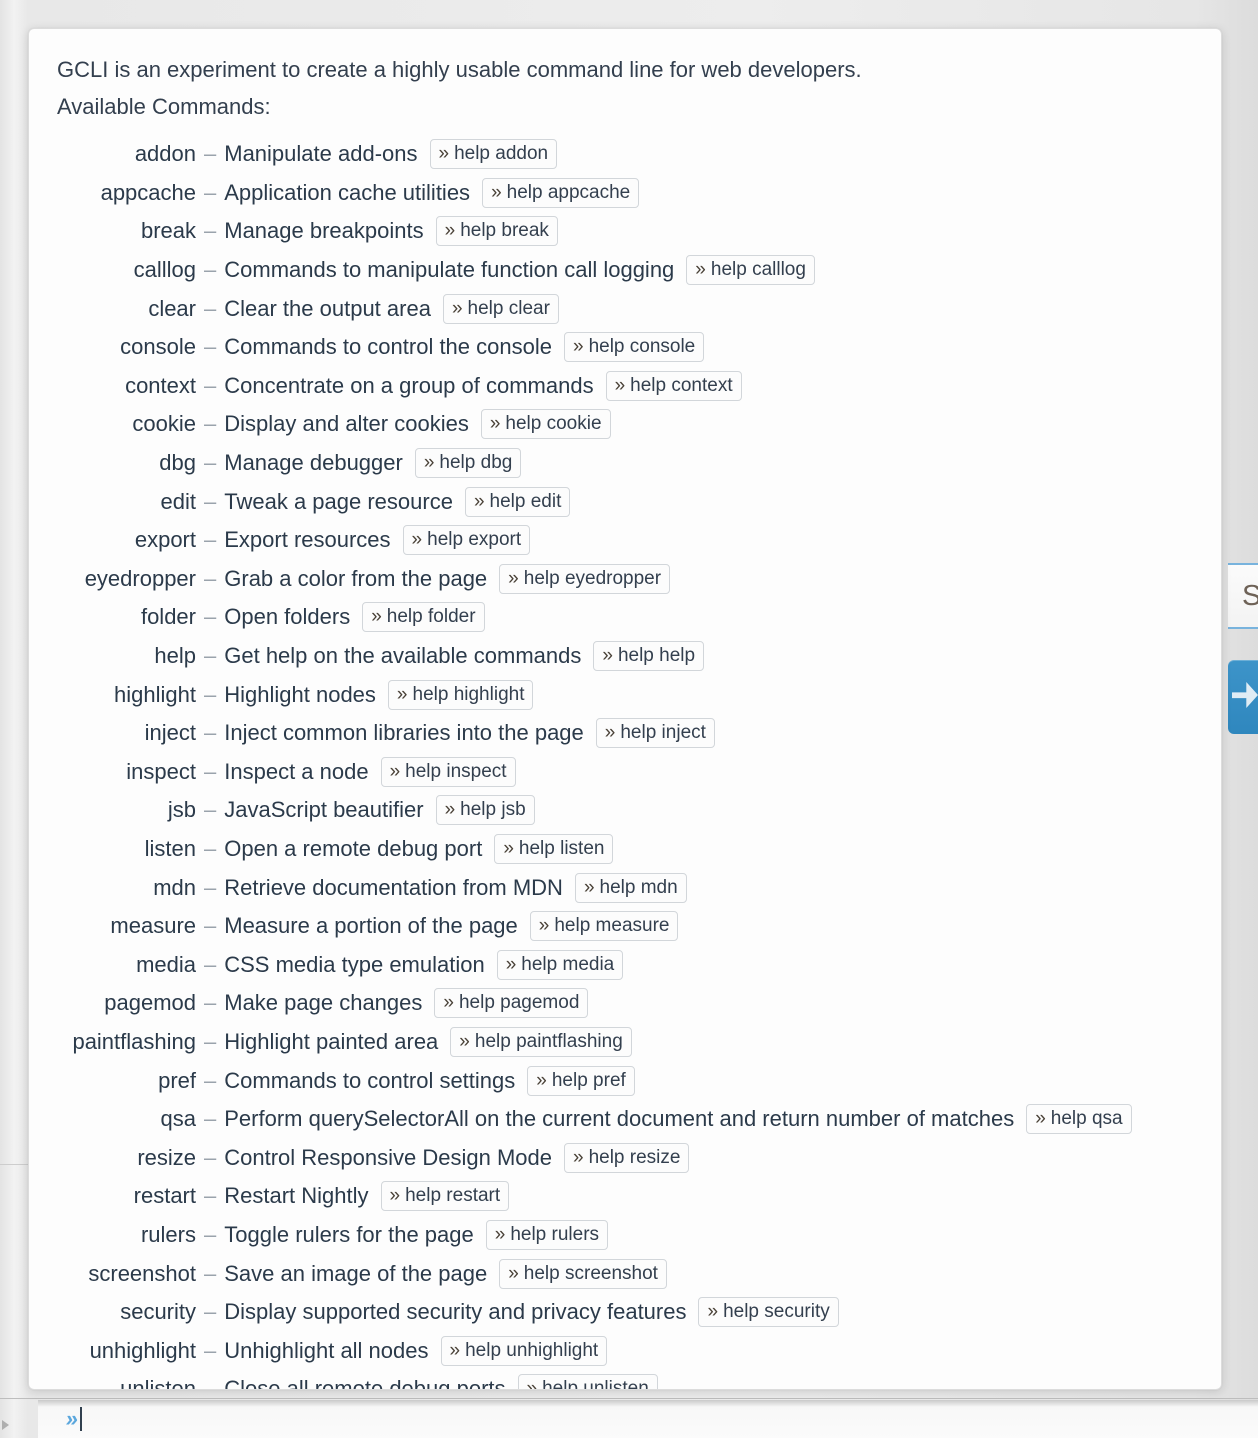 This screenshot has width=1258, height=1438. I want to click on help-command-link: » help inspect, so click(448, 771).